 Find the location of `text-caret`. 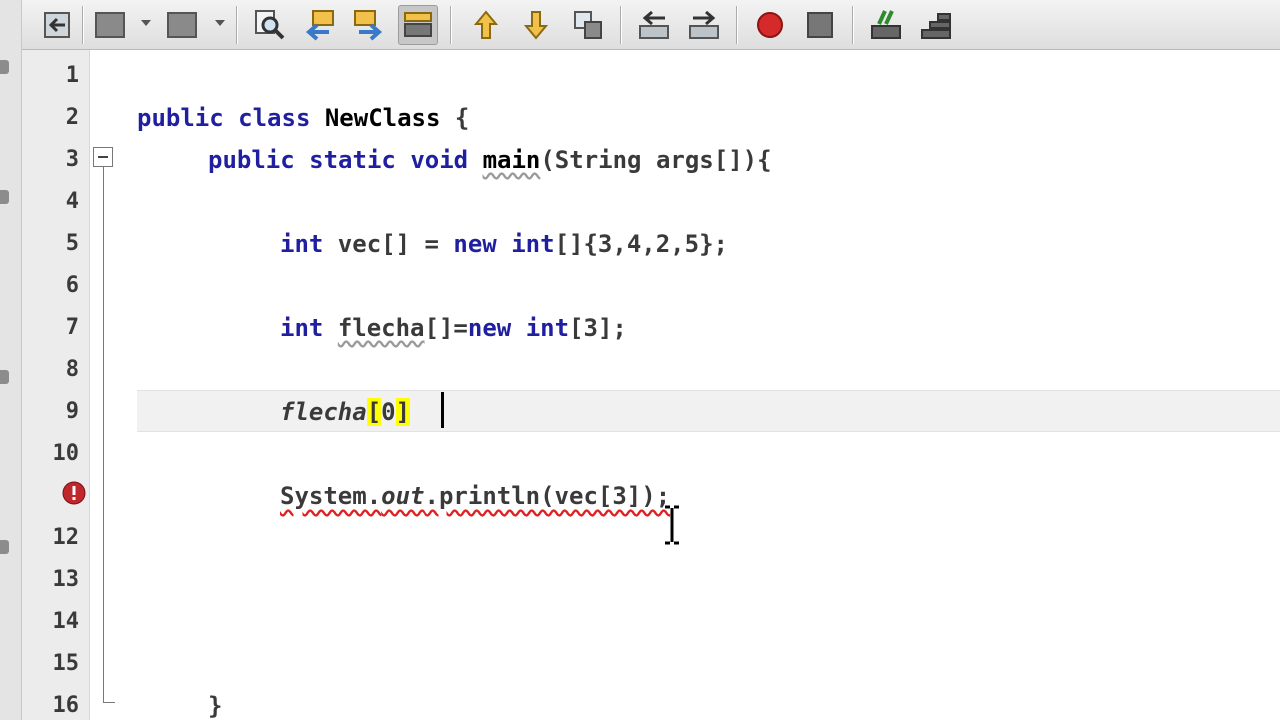

text-caret is located at coordinates (442, 410).